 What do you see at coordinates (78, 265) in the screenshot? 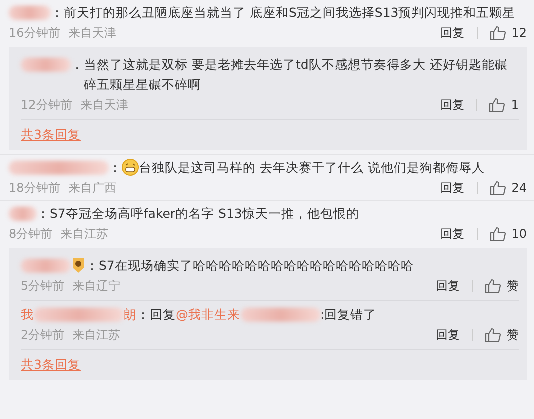
I see `badge-icon` at bounding box center [78, 265].